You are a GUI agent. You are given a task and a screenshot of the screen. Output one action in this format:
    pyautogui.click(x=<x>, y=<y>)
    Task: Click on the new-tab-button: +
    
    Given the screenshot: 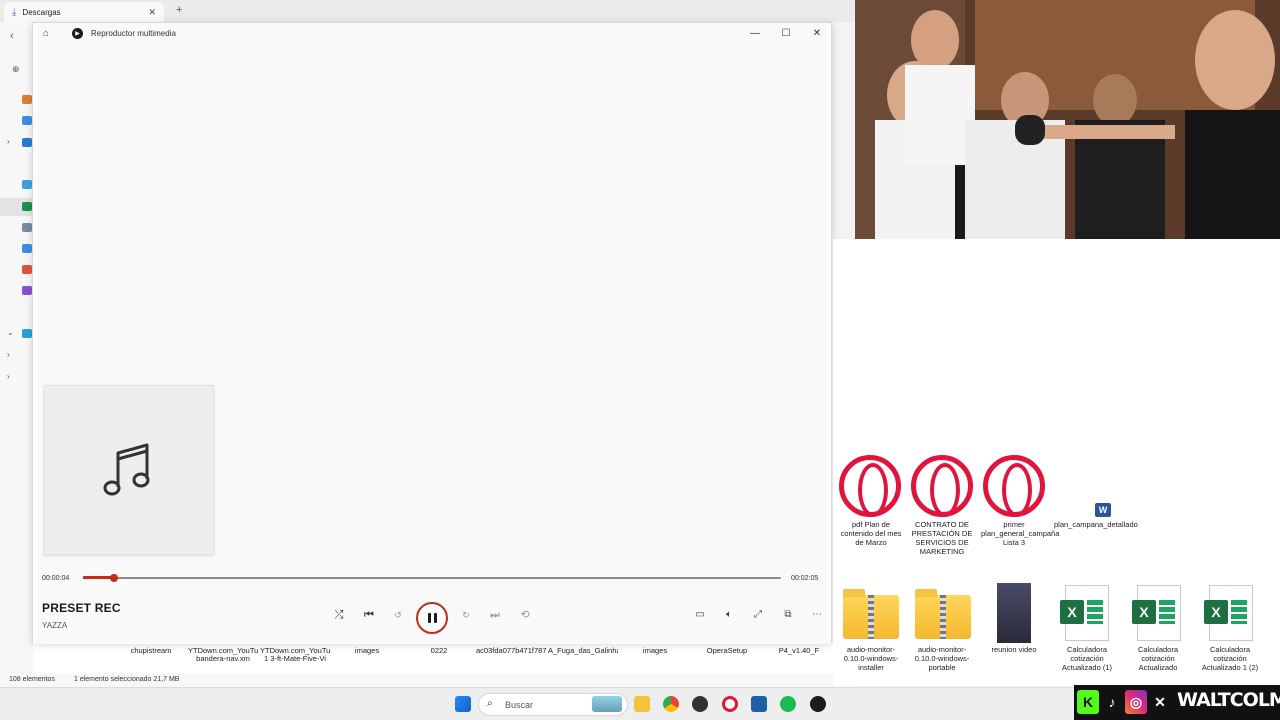 What is the action you would take?
    pyautogui.click(x=179, y=10)
    